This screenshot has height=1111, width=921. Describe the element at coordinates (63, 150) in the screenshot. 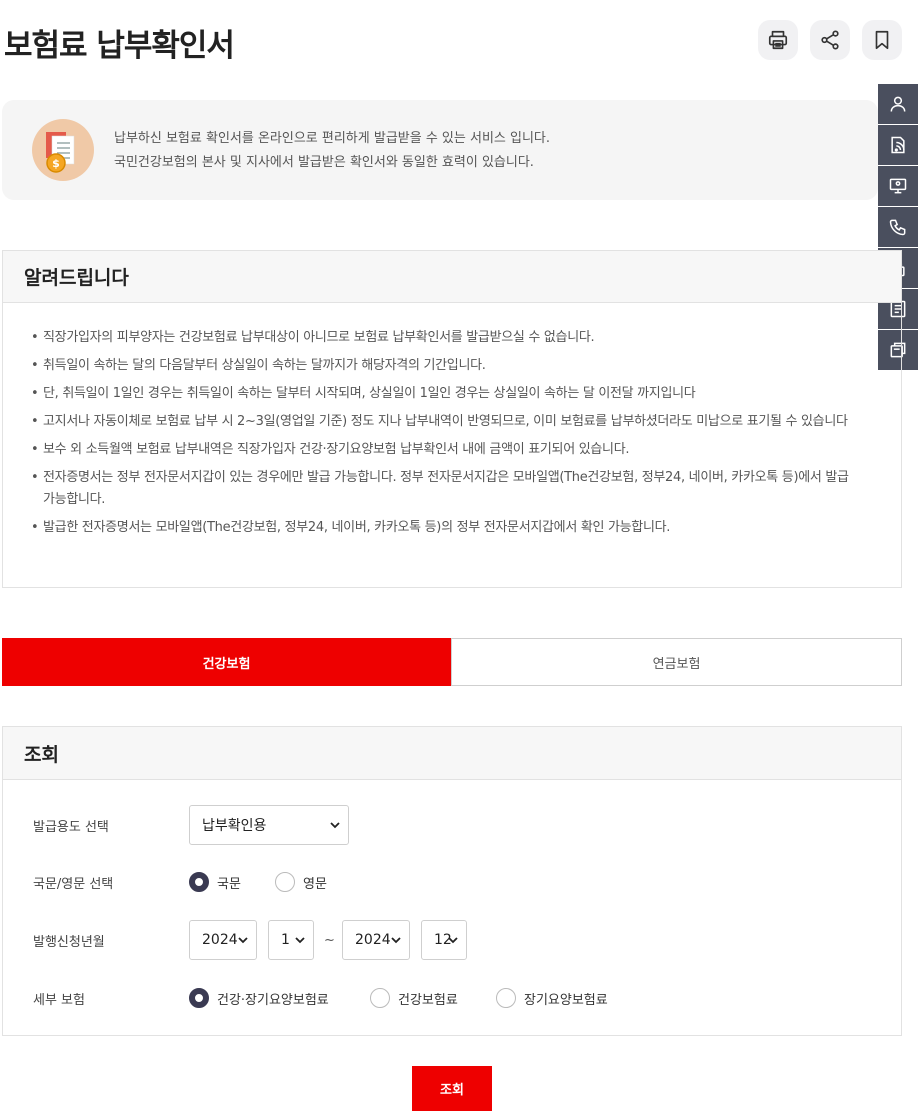

I see `document-coin-icon: $` at that location.